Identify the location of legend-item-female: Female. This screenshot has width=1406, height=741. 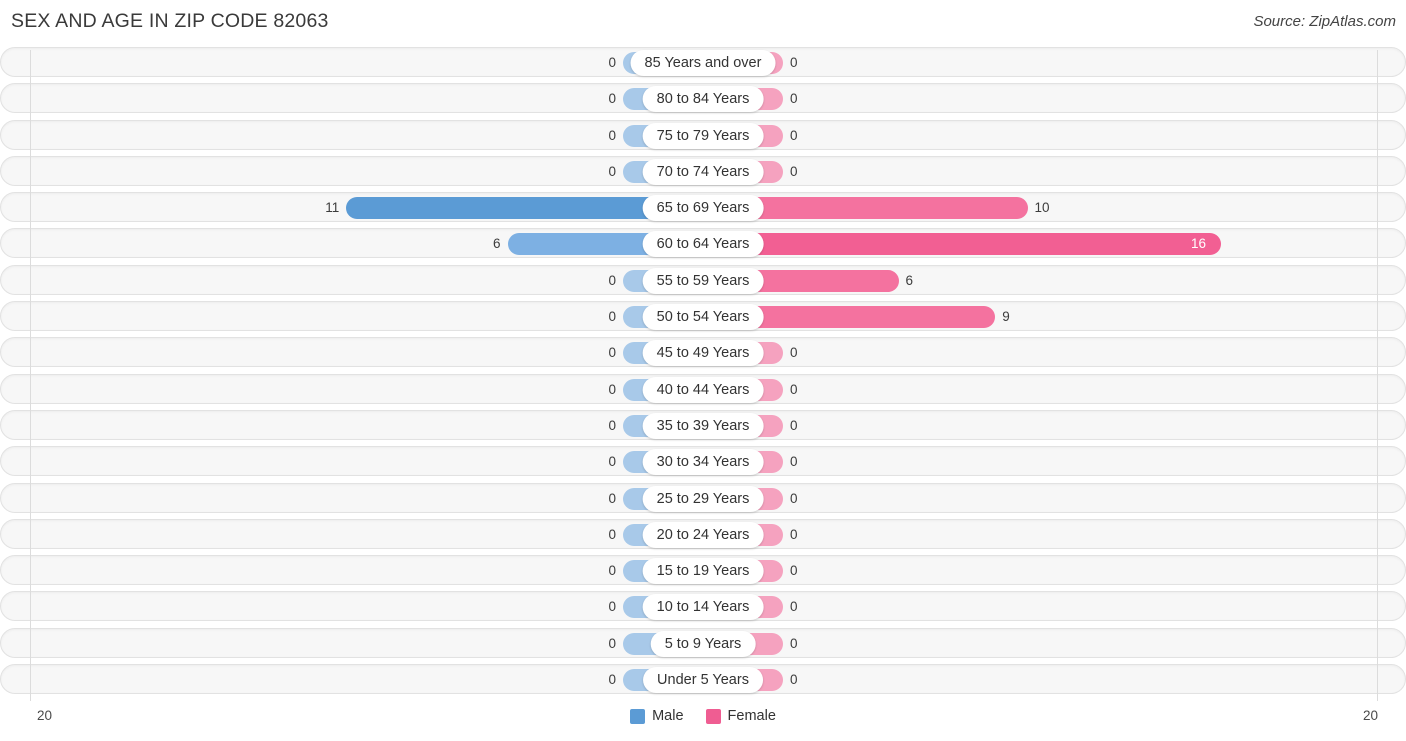
(740, 716).